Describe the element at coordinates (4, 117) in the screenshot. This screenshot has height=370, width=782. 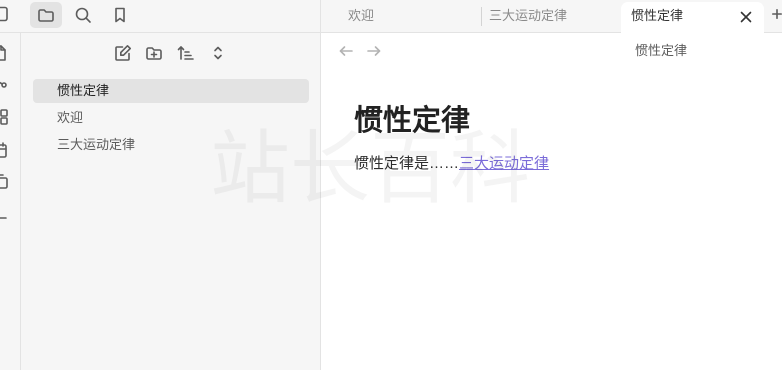
I see `blocks-icon` at that location.